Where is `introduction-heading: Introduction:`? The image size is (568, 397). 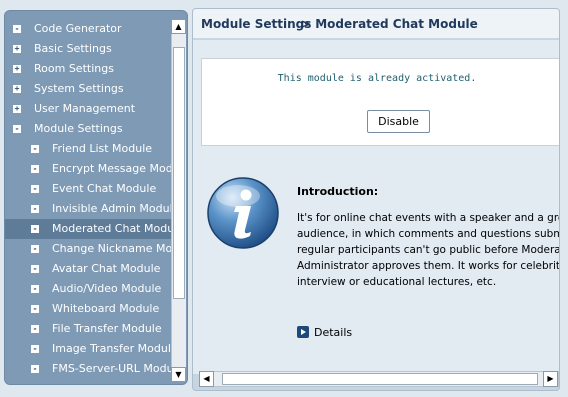 introduction-heading: Introduction: is located at coordinates (338, 191).